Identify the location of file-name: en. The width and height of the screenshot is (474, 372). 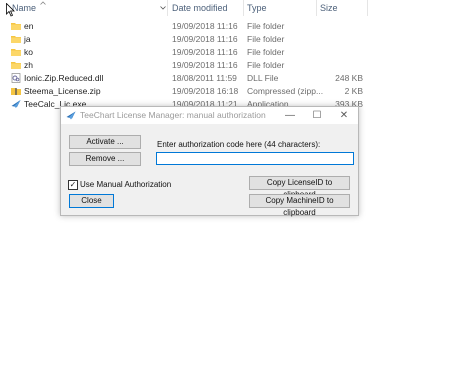
(29, 26).